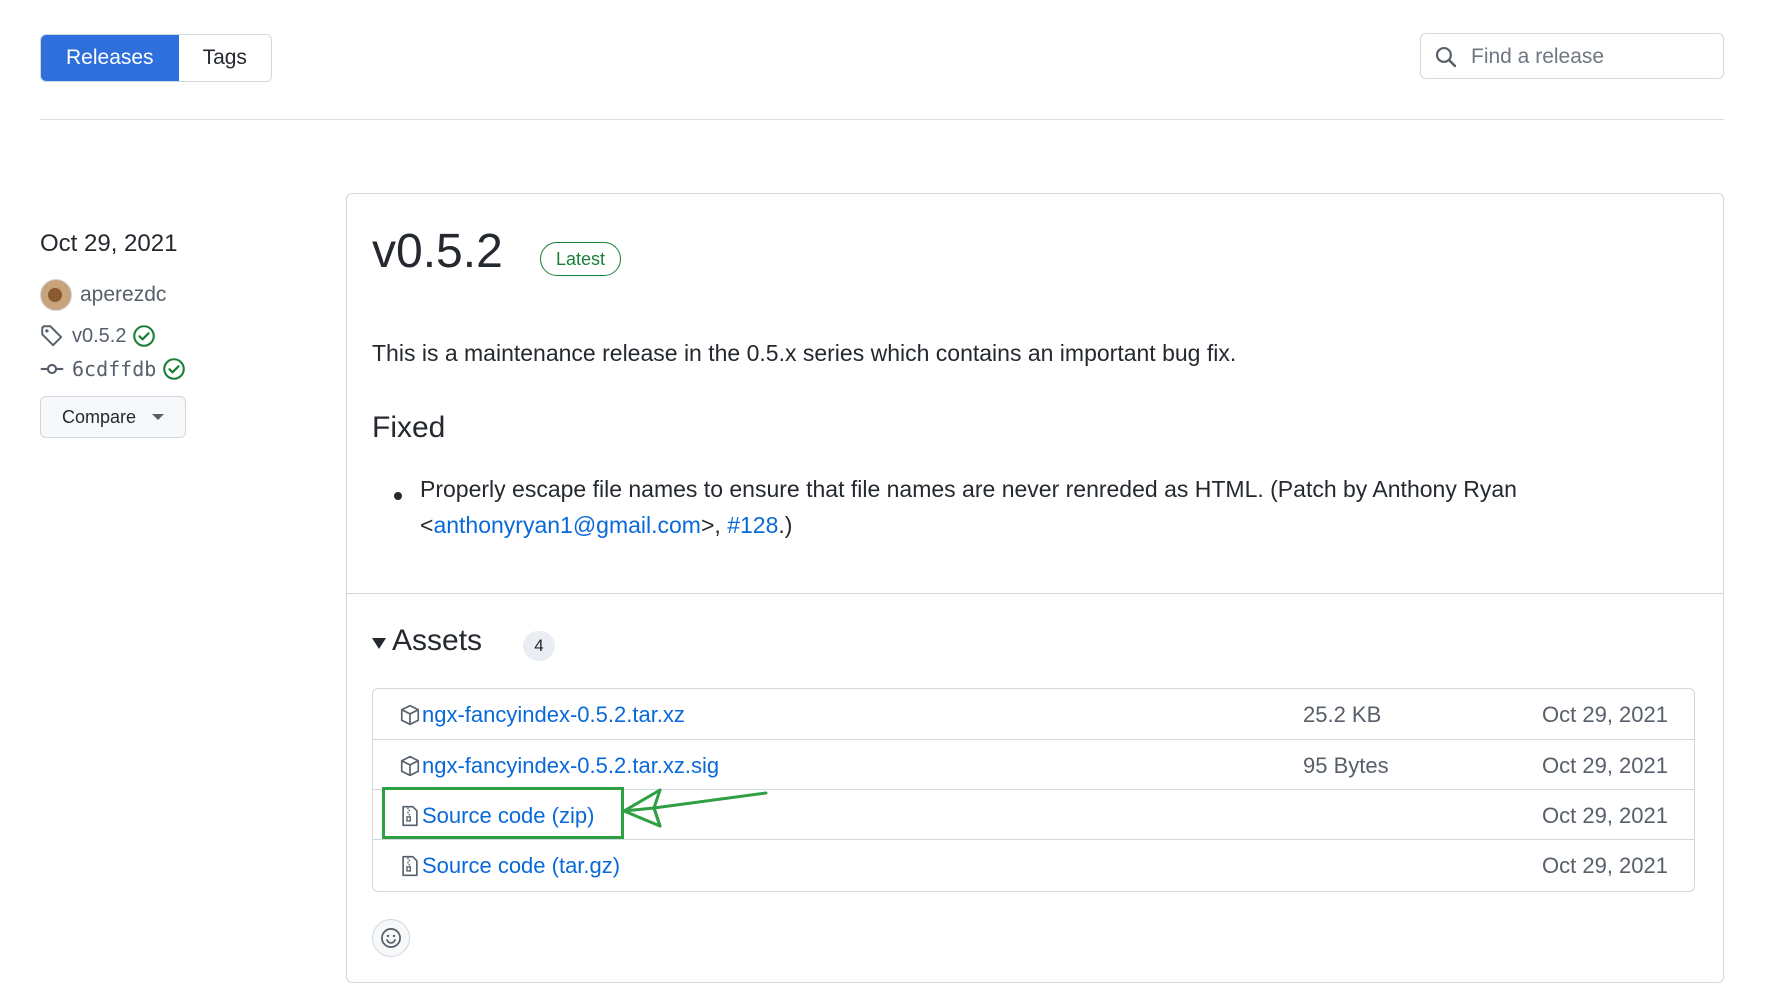 The image size is (1774, 1006). What do you see at coordinates (398, 496) in the screenshot?
I see `list-bullet` at bounding box center [398, 496].